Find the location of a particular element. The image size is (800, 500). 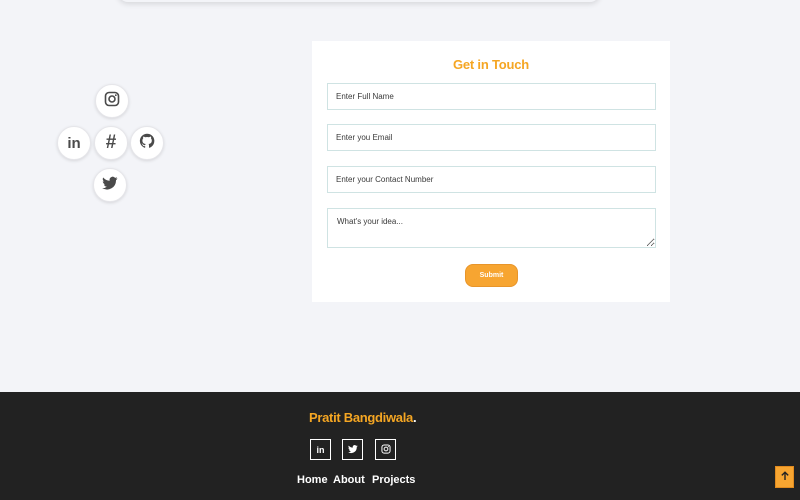

full-name-input is located at coordinates (491, 96).